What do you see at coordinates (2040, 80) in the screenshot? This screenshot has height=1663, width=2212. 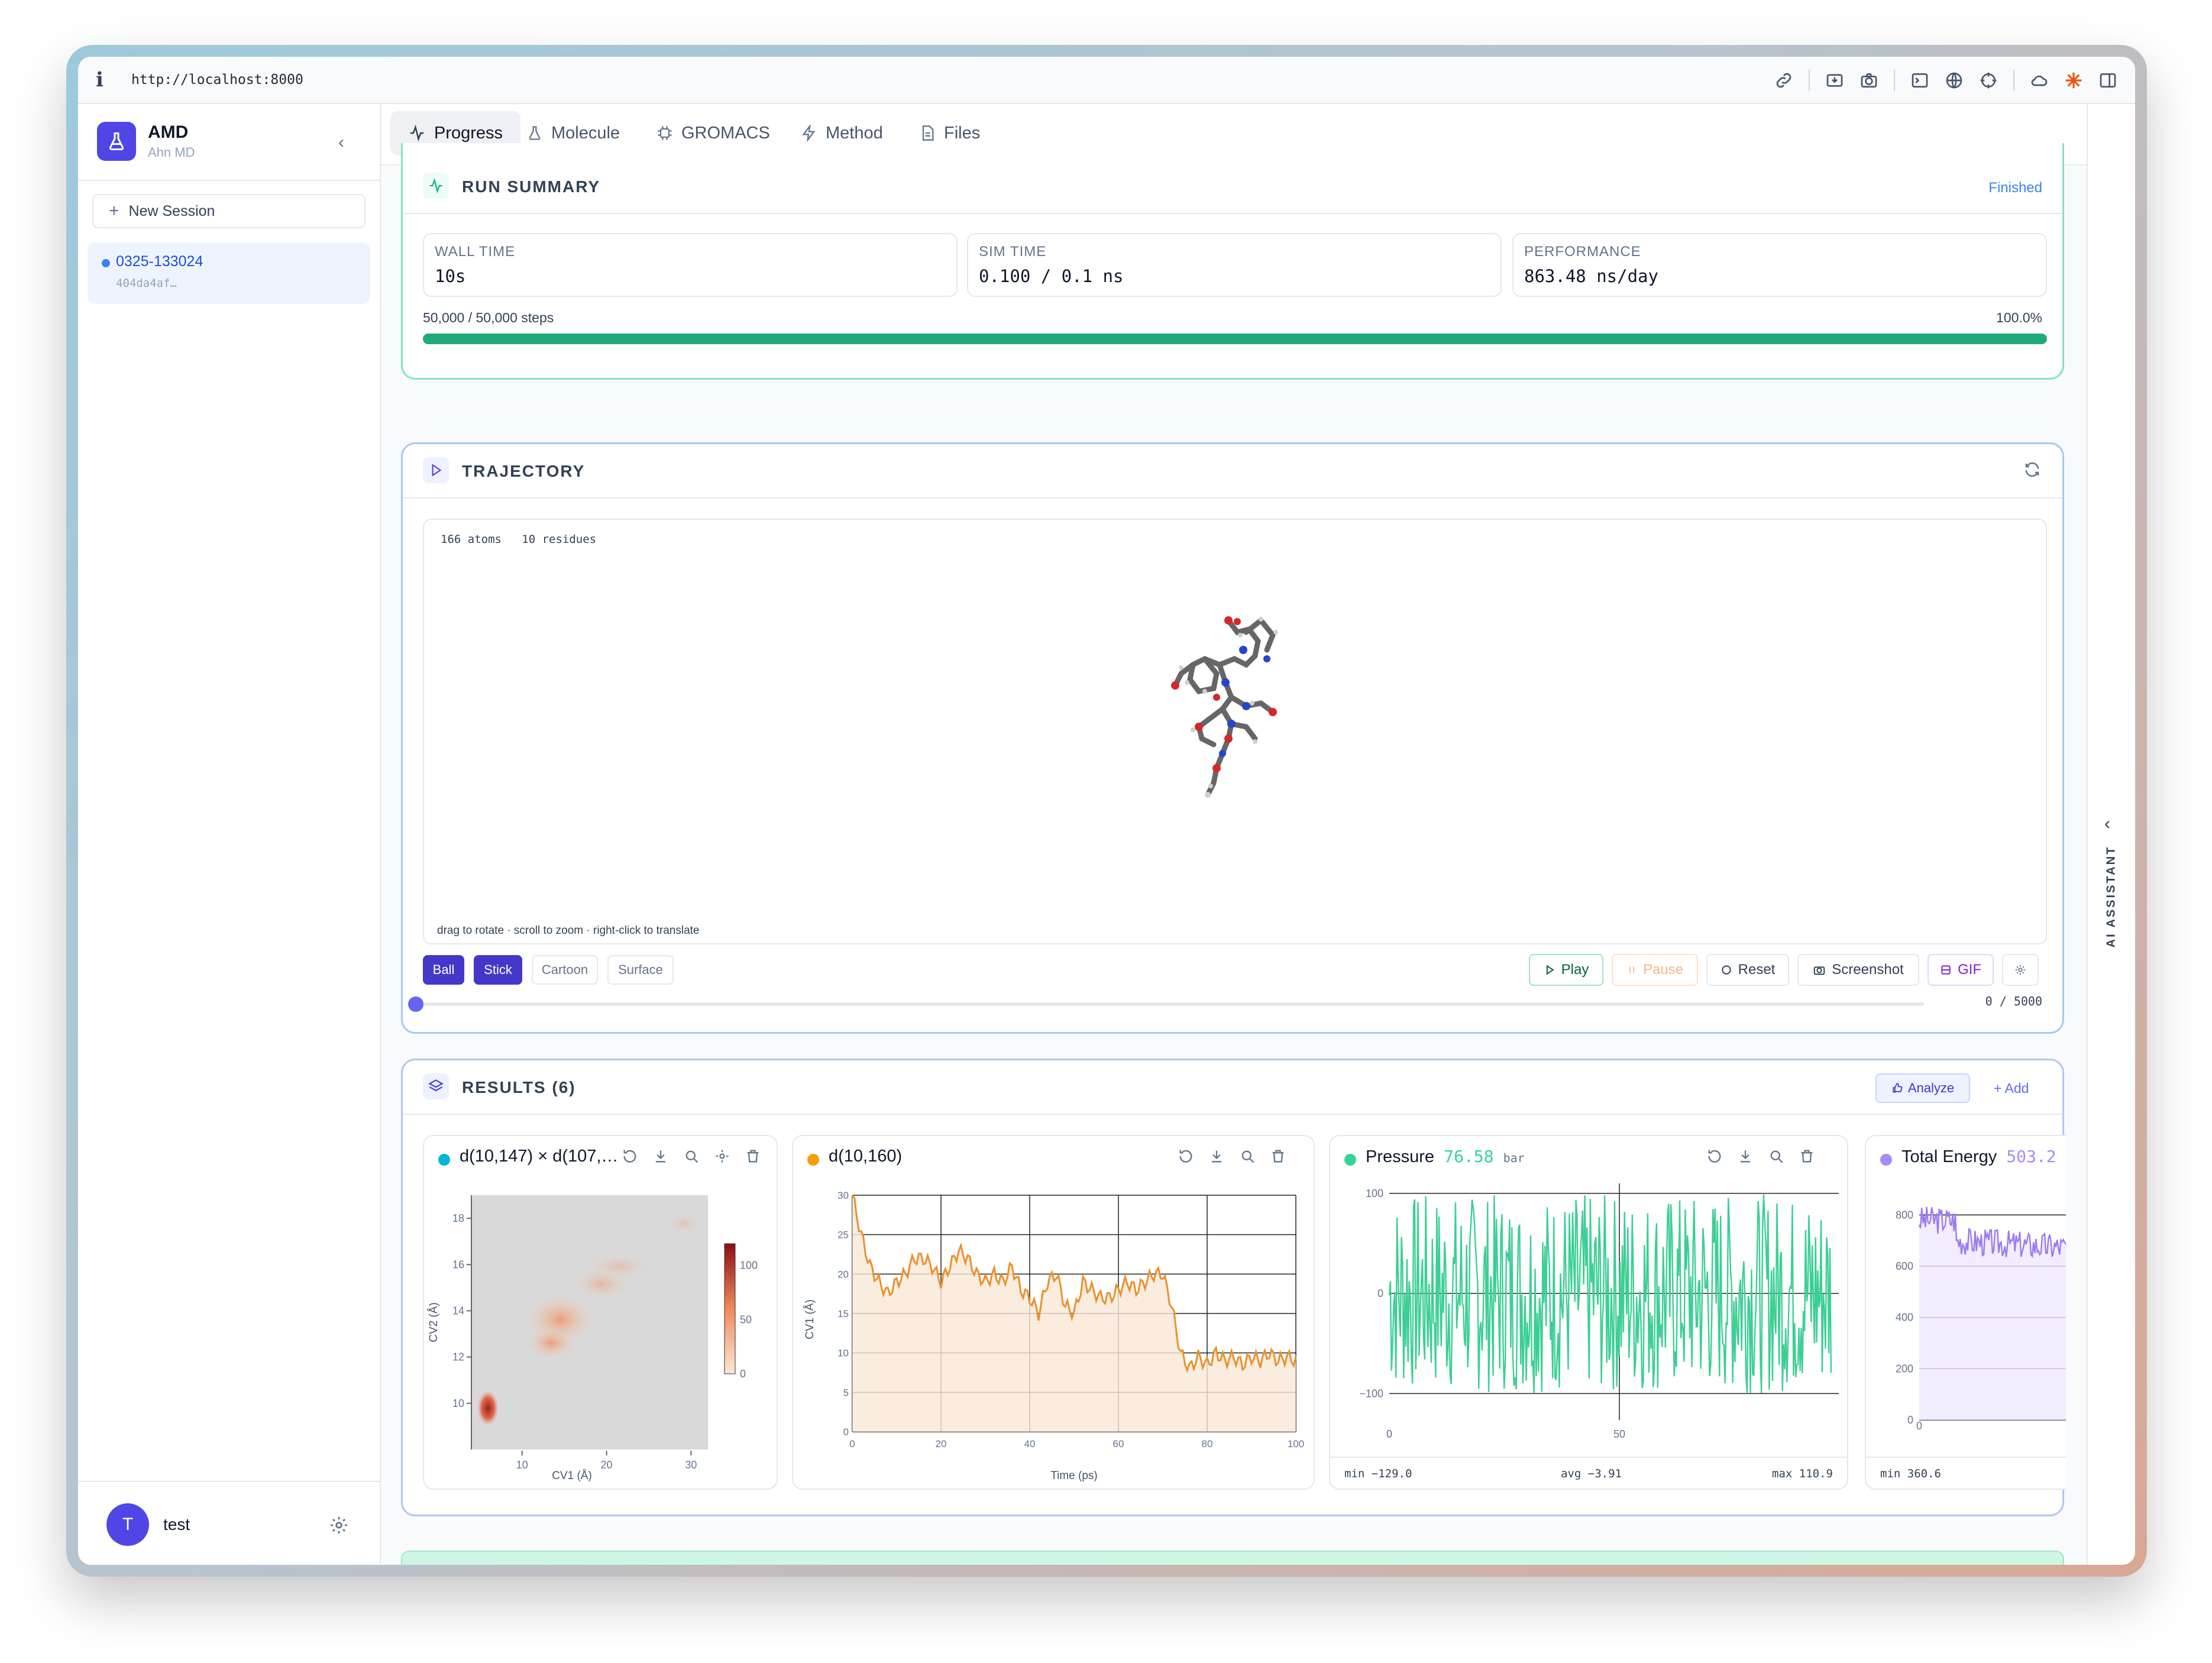 I see `cloud-icon` at bounding box center [2040, 80].